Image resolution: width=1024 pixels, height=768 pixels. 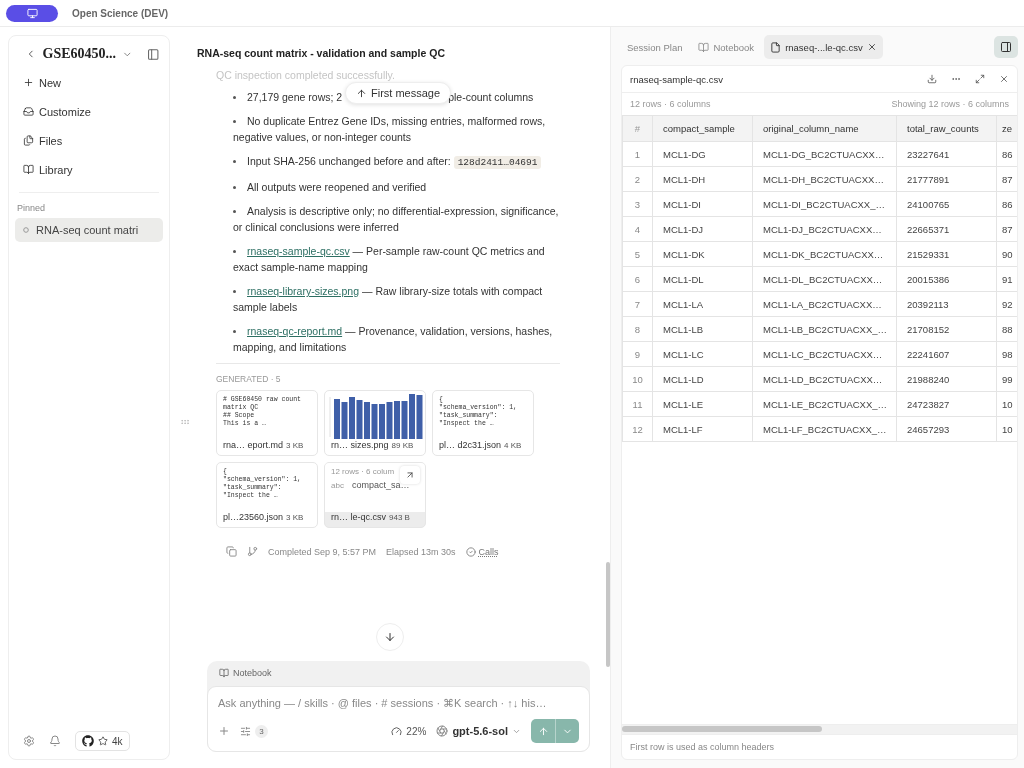 What do you see at coordinates (871, 47) in the screenshot?
I see `close-icon` at bounding box center [871, 47].